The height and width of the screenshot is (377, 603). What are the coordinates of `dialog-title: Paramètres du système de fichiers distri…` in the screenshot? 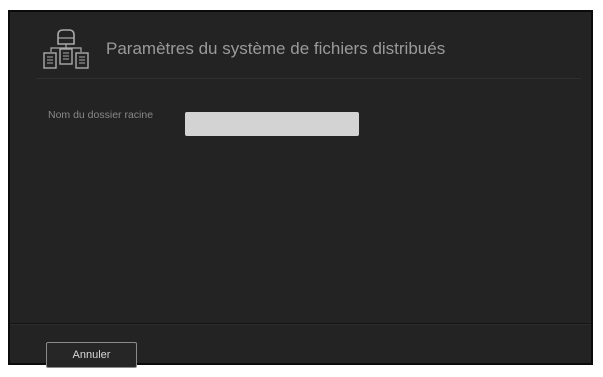 It's located at (276, 48).